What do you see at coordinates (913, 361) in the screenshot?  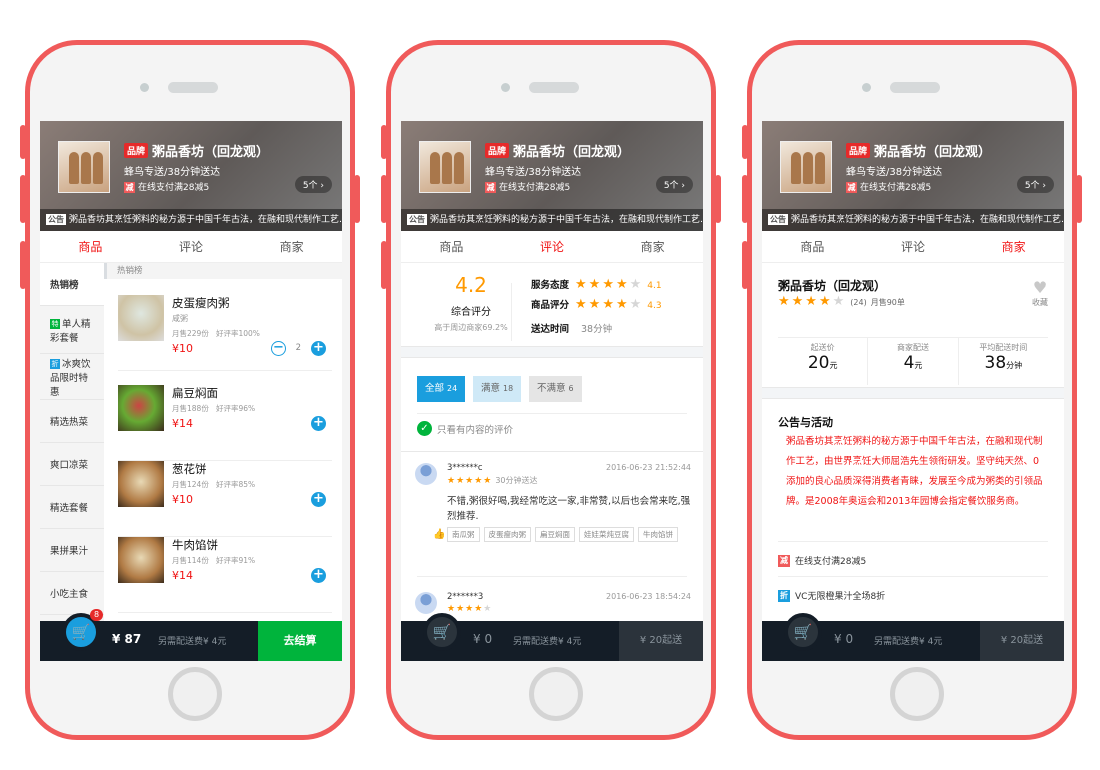 I see `seller-stats: 起送价 20元 商家配送 4元 平均配送时间 38分钟` at bounding box center [913, 361].